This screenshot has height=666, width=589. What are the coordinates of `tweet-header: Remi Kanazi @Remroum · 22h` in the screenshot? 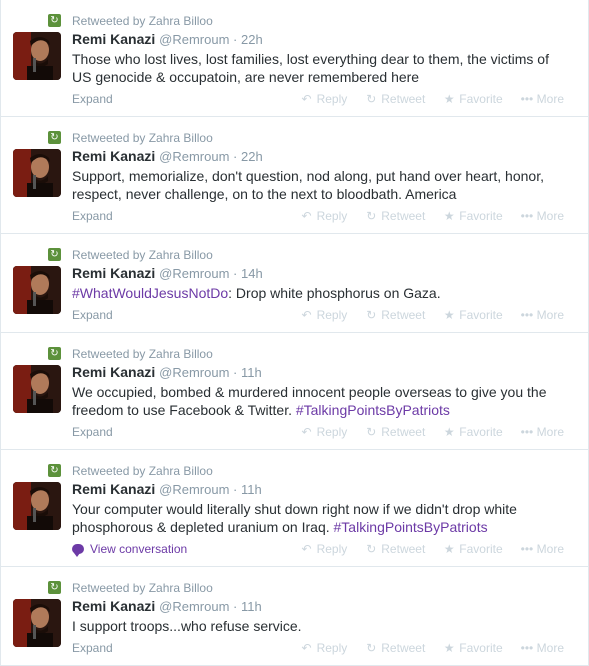 It's located at (324, 156).